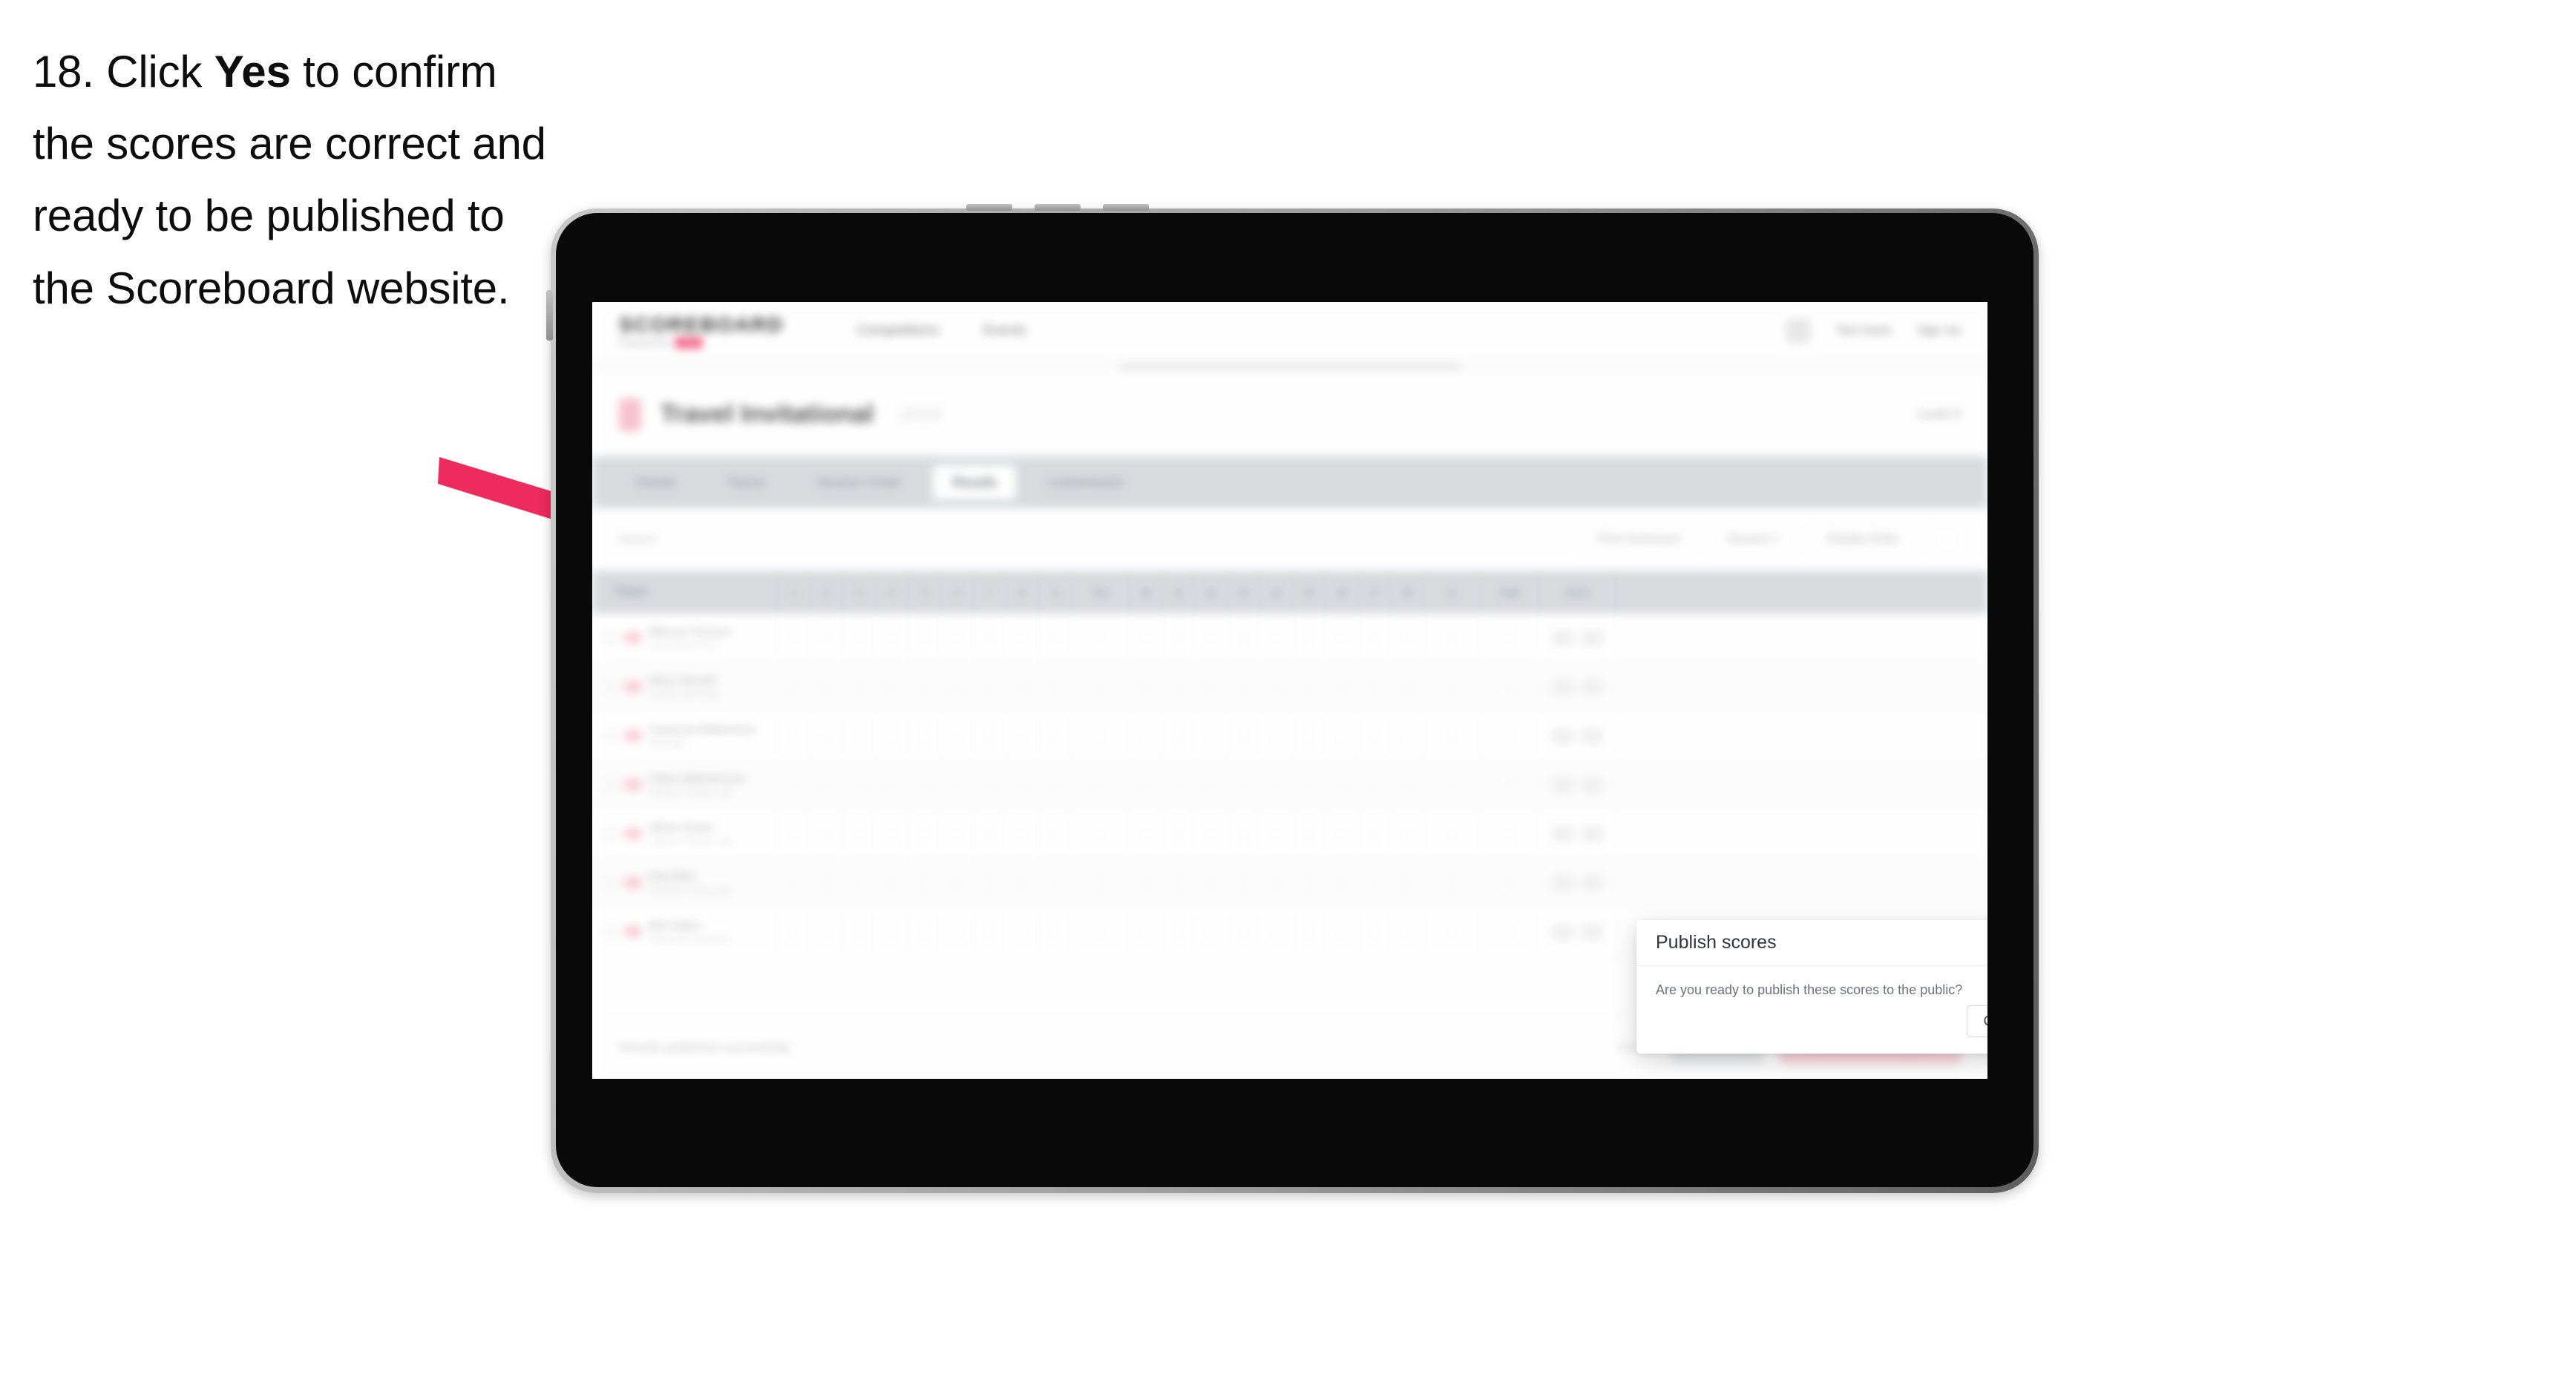  I want to click on tab-teams: Teams, so click(746, 482).